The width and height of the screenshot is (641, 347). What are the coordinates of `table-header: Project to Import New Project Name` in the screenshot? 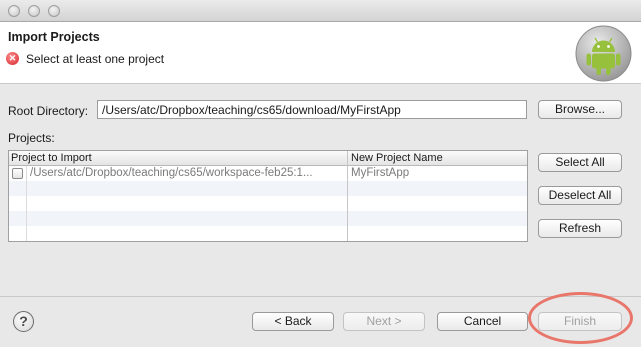 It's located at (268, 158).